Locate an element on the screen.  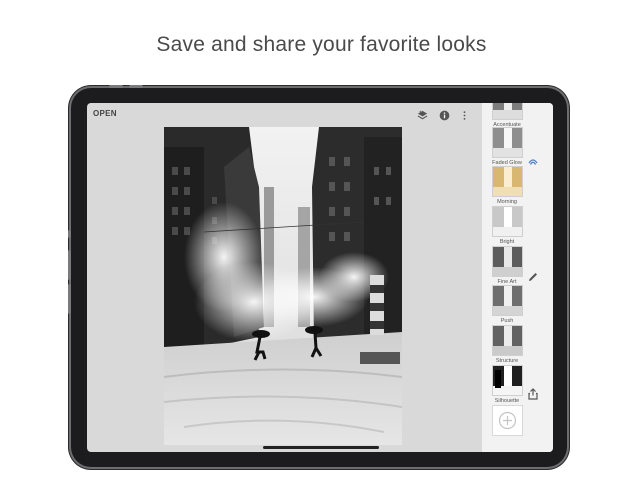
look-item-bright: Bright is located at coordinates (507, 225).